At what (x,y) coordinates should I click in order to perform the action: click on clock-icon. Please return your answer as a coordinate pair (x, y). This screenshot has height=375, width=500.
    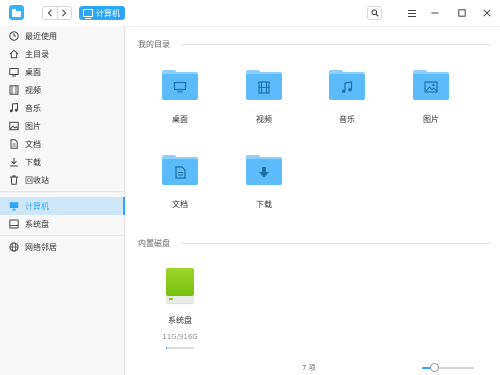
    Looking at the image, I should click on (13, 36).